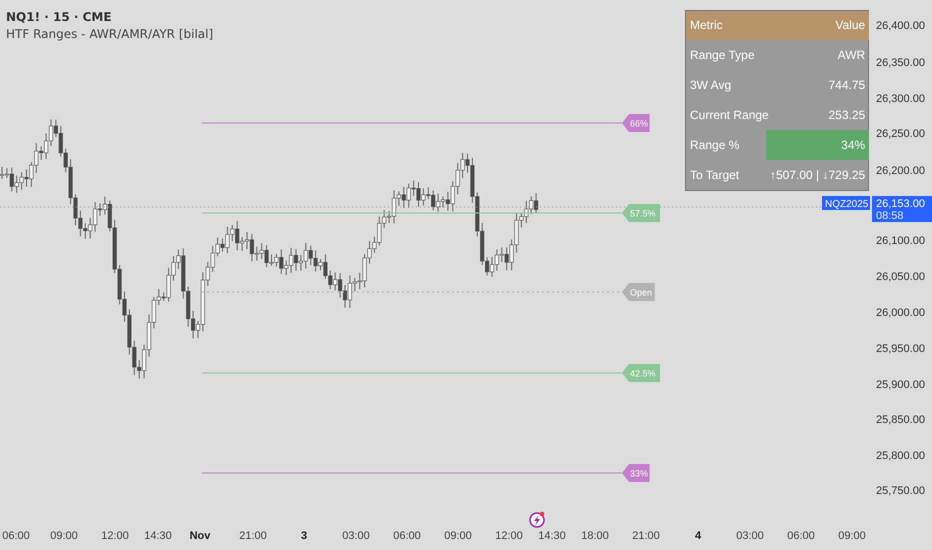  I want to click on symbol-tag: NQZ2025, so click(846, 203).